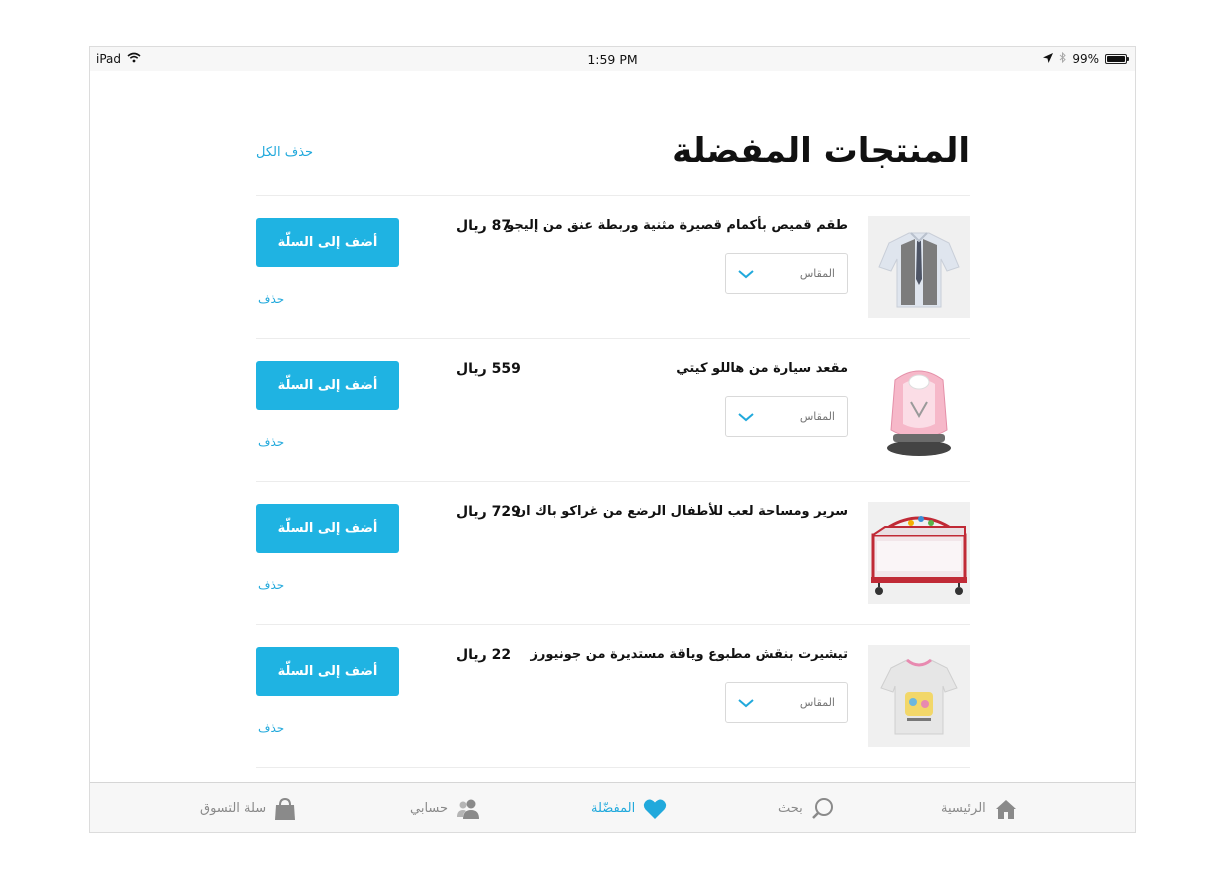 This screenshot has height=880, width=1224. Describe the element at coordinates (613, 157) in the screenshot. I see `page-header: المنتجات المفضلة حذف الكل` at that location.